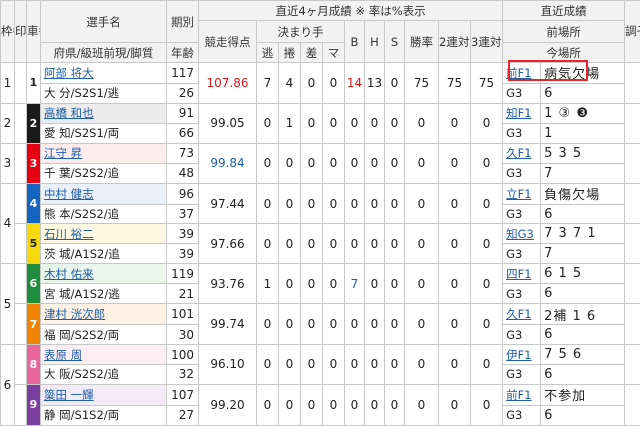 The width and height of the screenshot is (640, 426). Describe the element at coordinates (300, 31) in the screenshot. I see `kimarite-header: 決まり手` at that location.